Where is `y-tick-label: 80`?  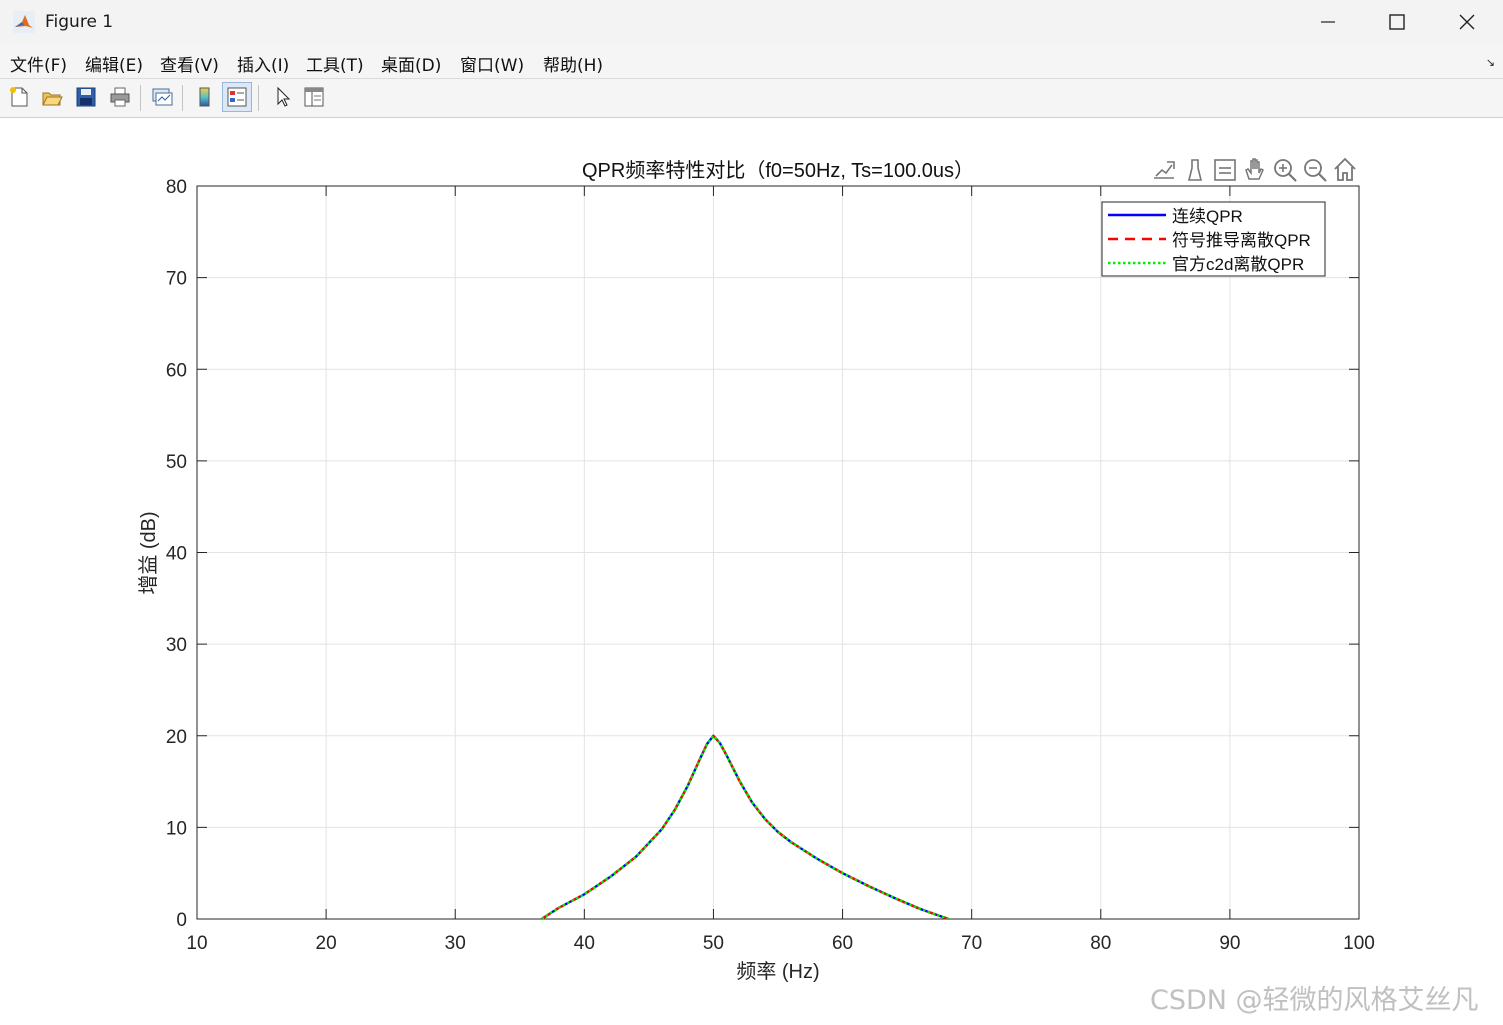 y-tick-label: 80 is located at coordinates (176, 187).